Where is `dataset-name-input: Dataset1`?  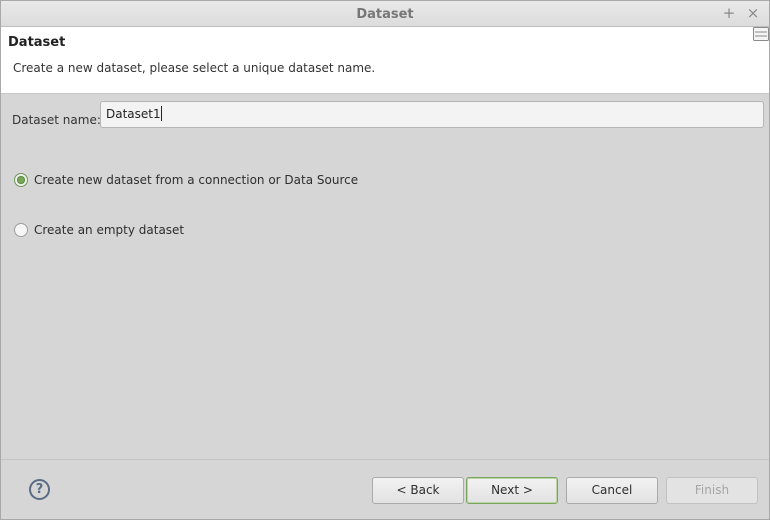
dataset-name-input: Dataset1 is located at coordinates (432, 114).